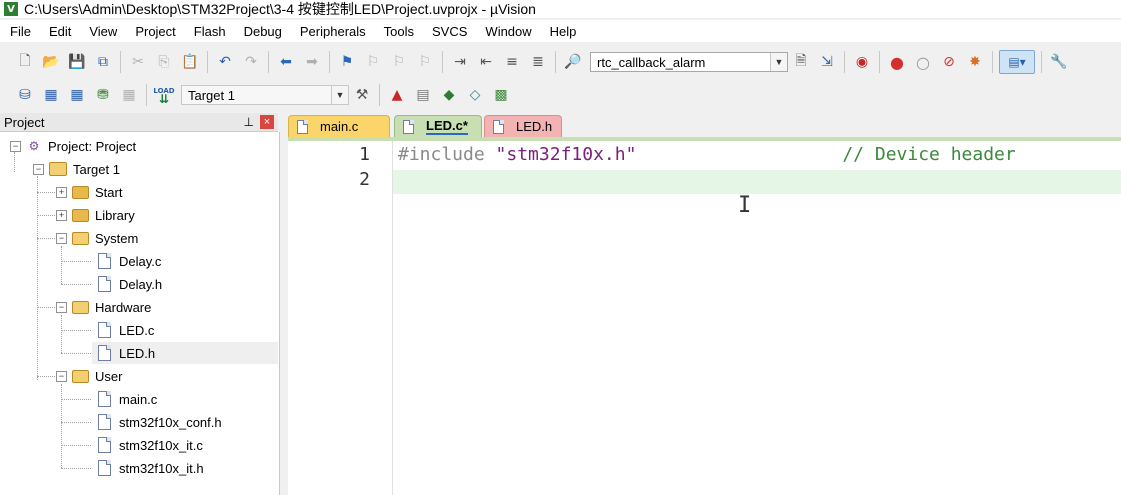 The width and height of the screenshot is (1121, 495). Describe the element at coordinates (95, 215) in the screenshot. I see `tree-group-library: + Library` at that location.